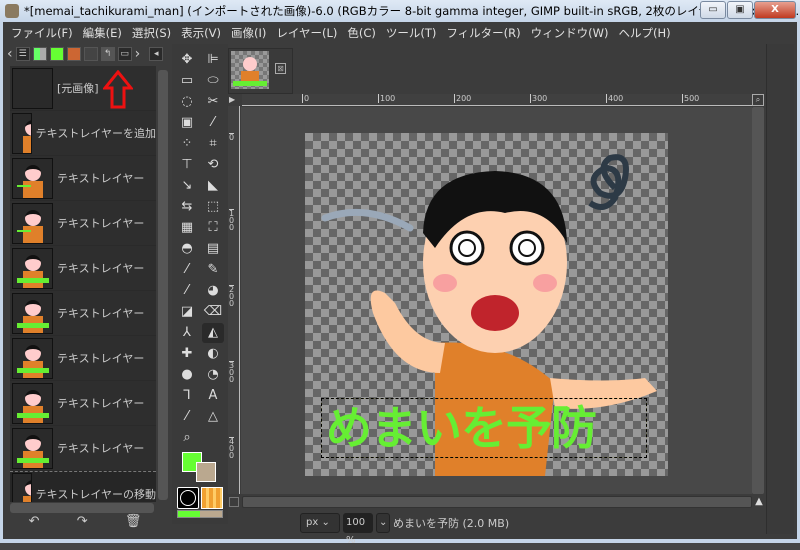 Image resolution: width=800 pixels, height=550 pixels. What do you see at coordinates (187, 375) in the screenshot?
I see `blur-tool-icon: ●` at bounding box center [187, 375].